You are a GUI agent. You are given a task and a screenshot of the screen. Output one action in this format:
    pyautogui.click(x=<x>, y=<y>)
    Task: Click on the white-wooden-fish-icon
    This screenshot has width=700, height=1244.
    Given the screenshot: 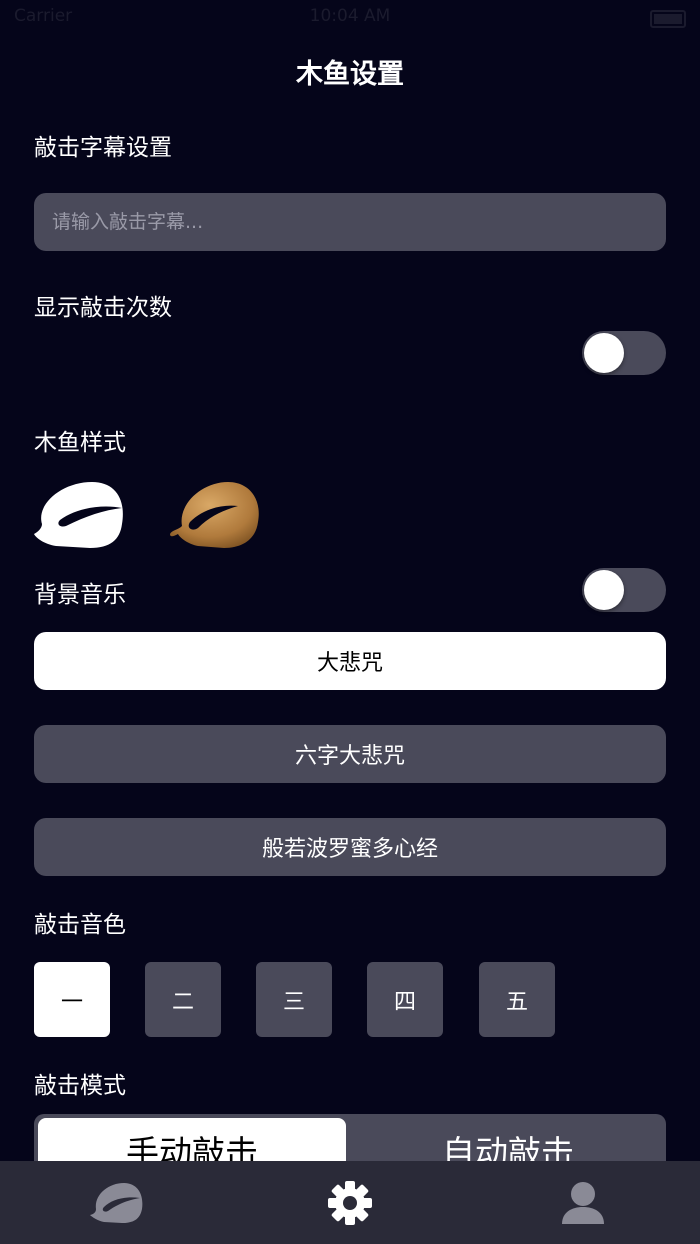 What is the action you would take?
    pyautogui.click(x=78, y=515)
    